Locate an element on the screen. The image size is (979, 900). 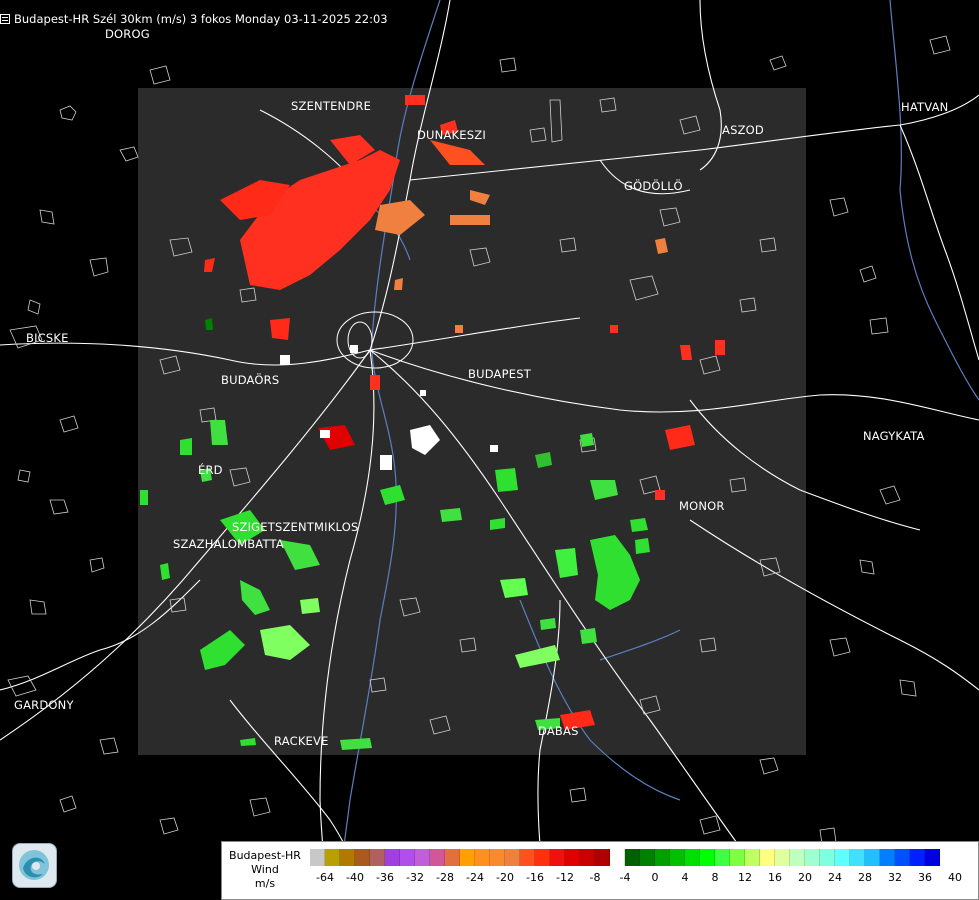
legend-tick: 28 is located at coordinates (865, 877).